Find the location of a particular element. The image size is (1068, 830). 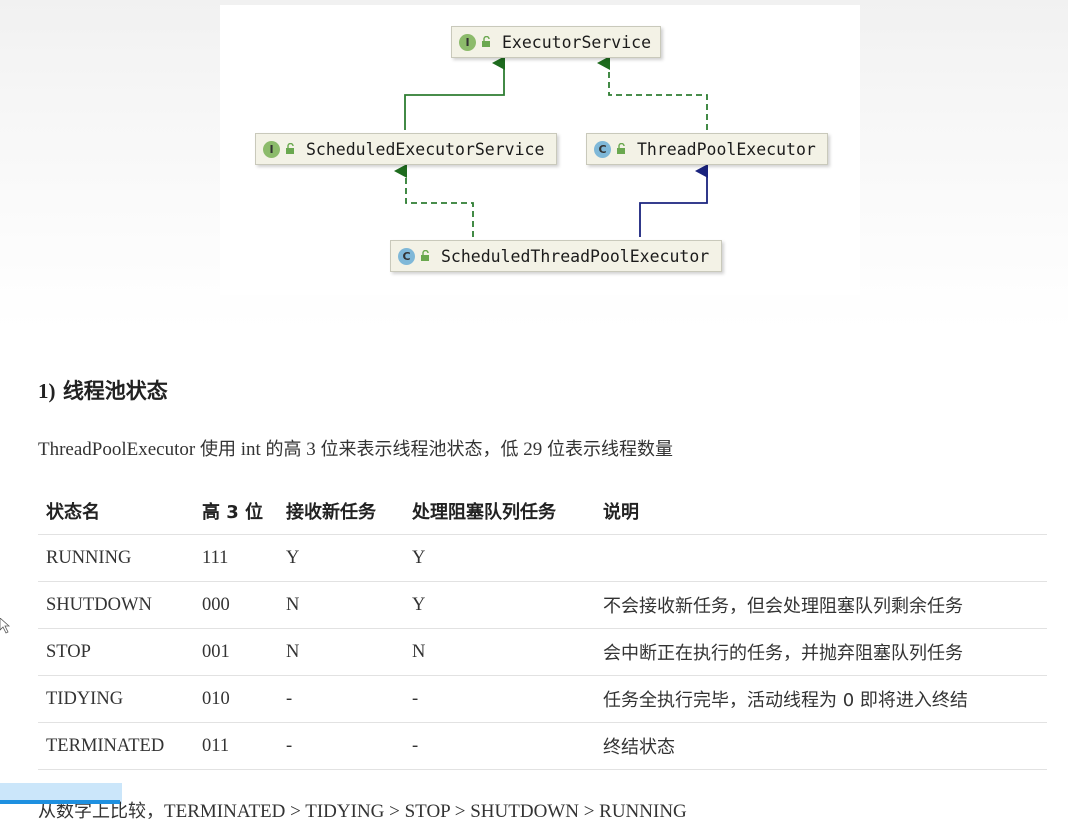

edge-scheduled-thread-pool-executor-to-thread-pool-executor is located at coordinates (673, 200).